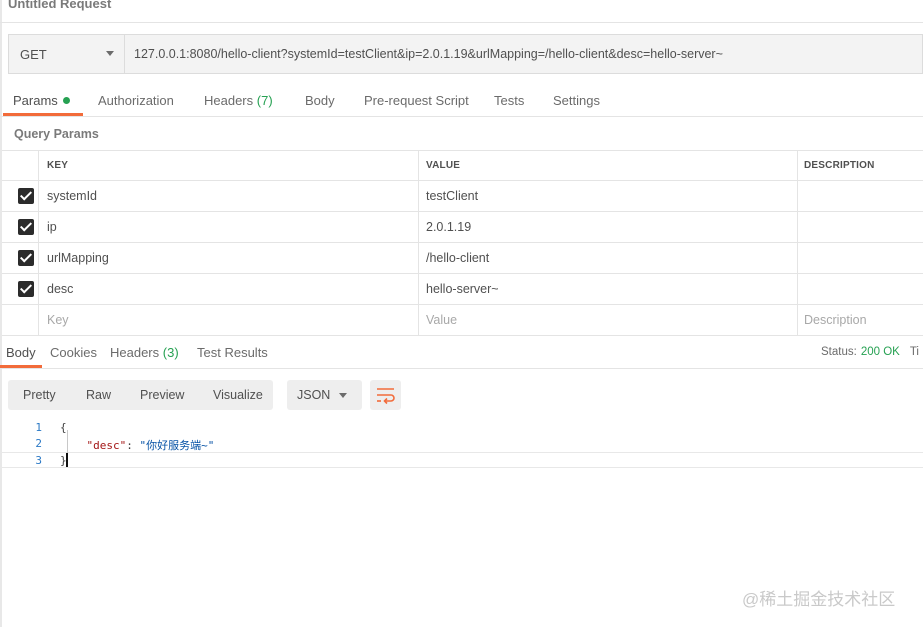 Image resolution: width=923 pixels, height=627 pixels. What do you see at coordinates (73, 352) in the screenshot?
I see `response-tab-cookies: Cookies` at bounding box center [73, 352].